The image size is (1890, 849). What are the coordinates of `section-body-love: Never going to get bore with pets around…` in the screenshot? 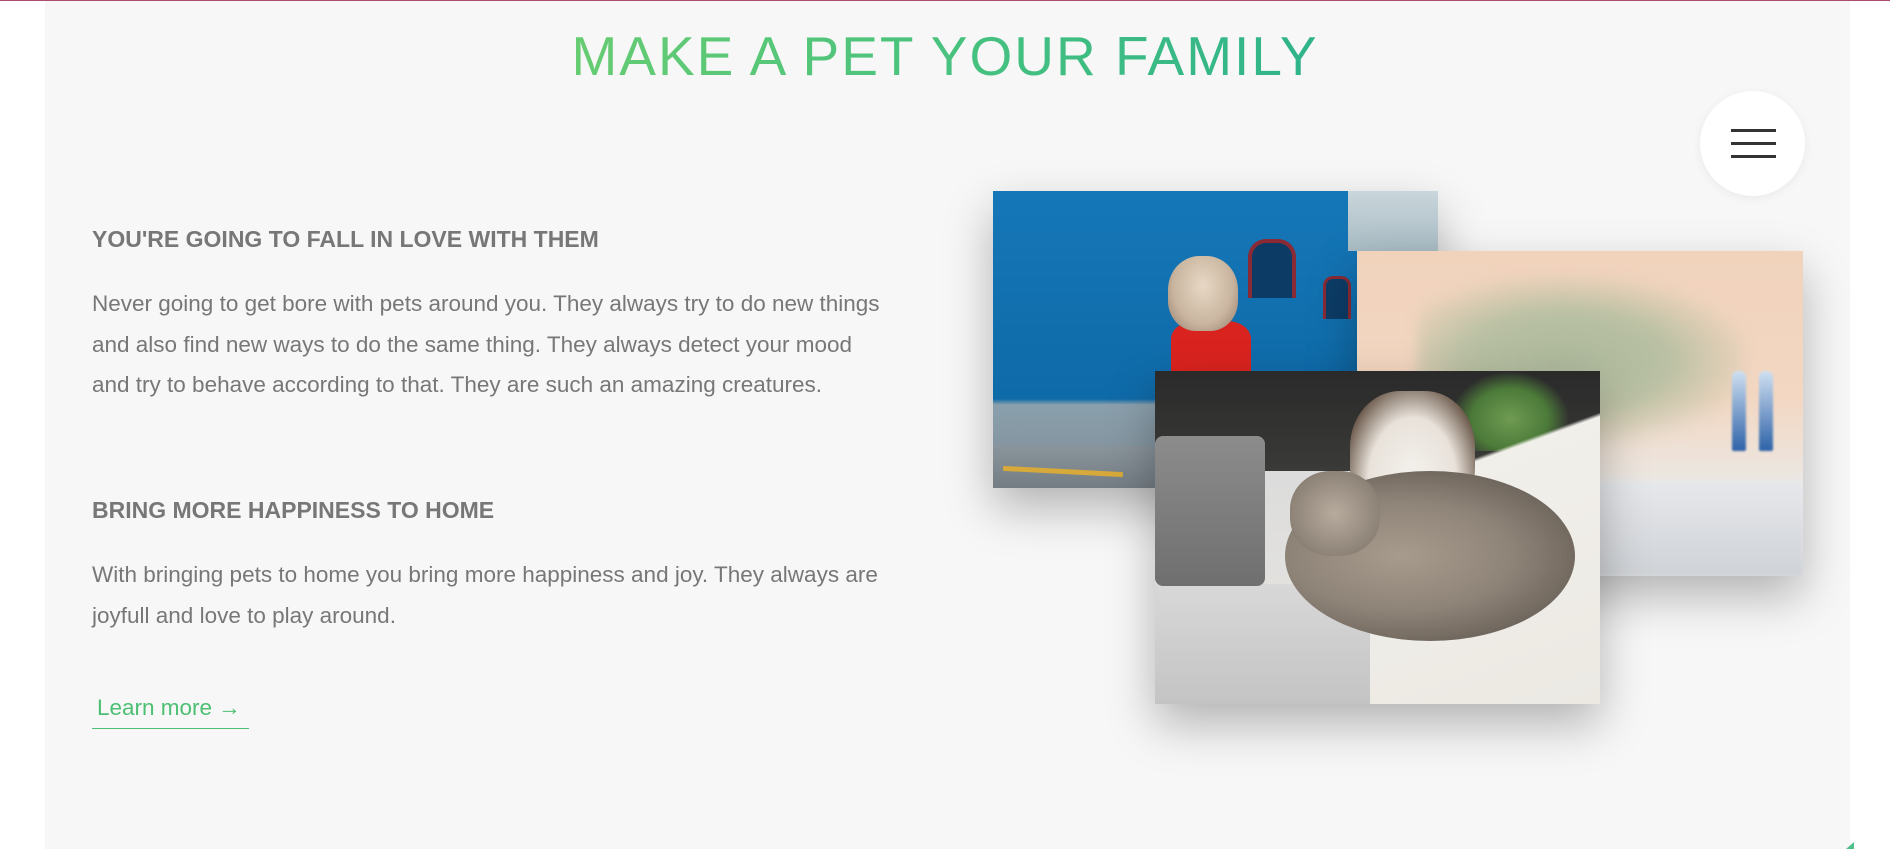 It's located at (486, 344).